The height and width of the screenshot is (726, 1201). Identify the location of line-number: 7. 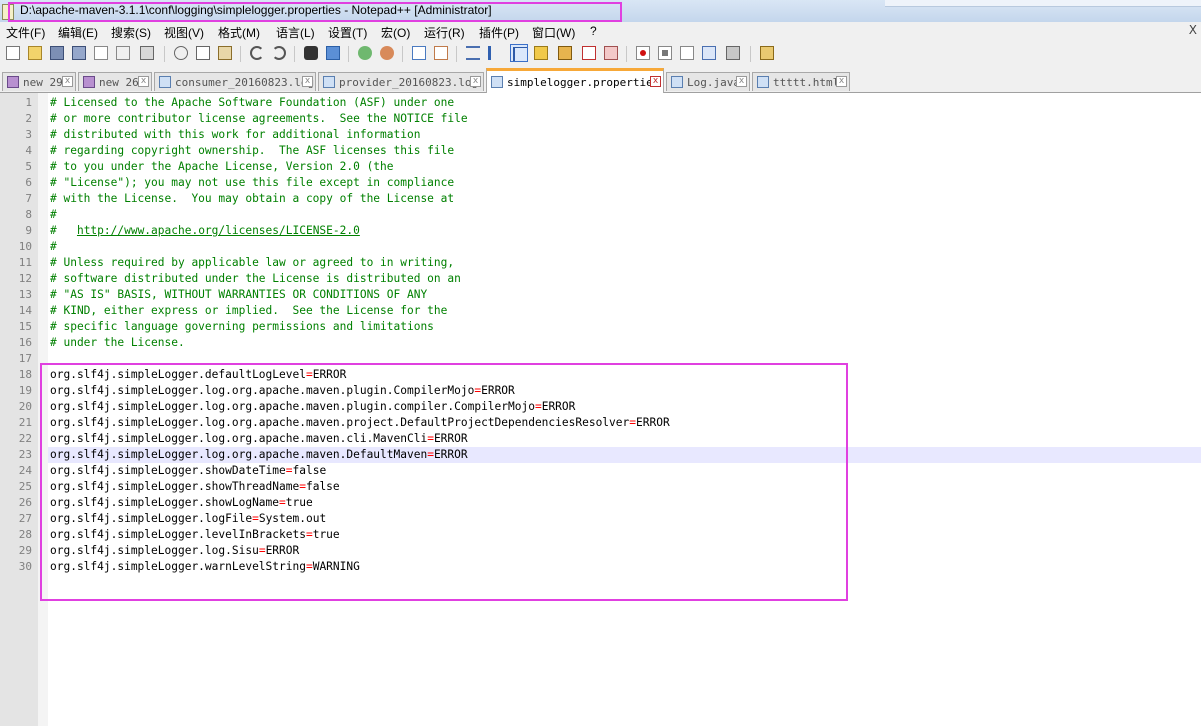
(28, 198).